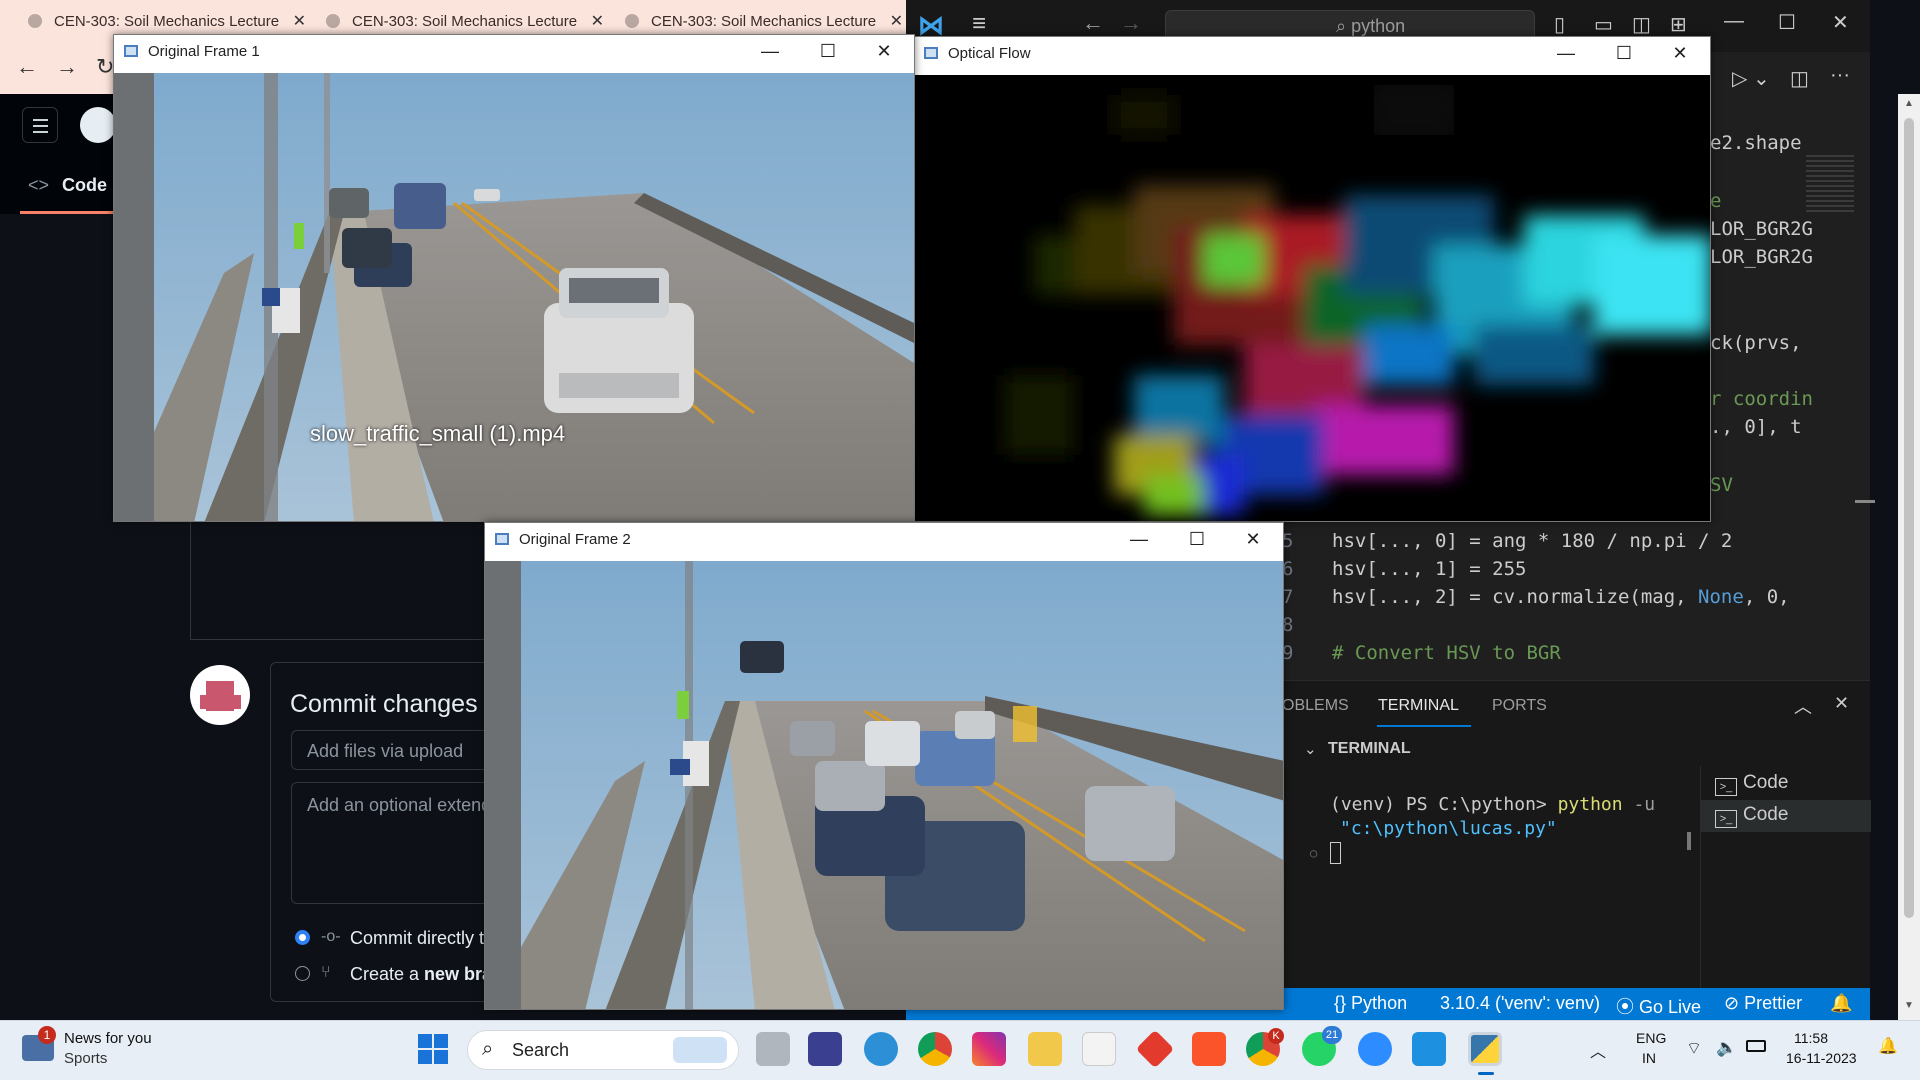  I want to click on minimap, so click(1830, 185).